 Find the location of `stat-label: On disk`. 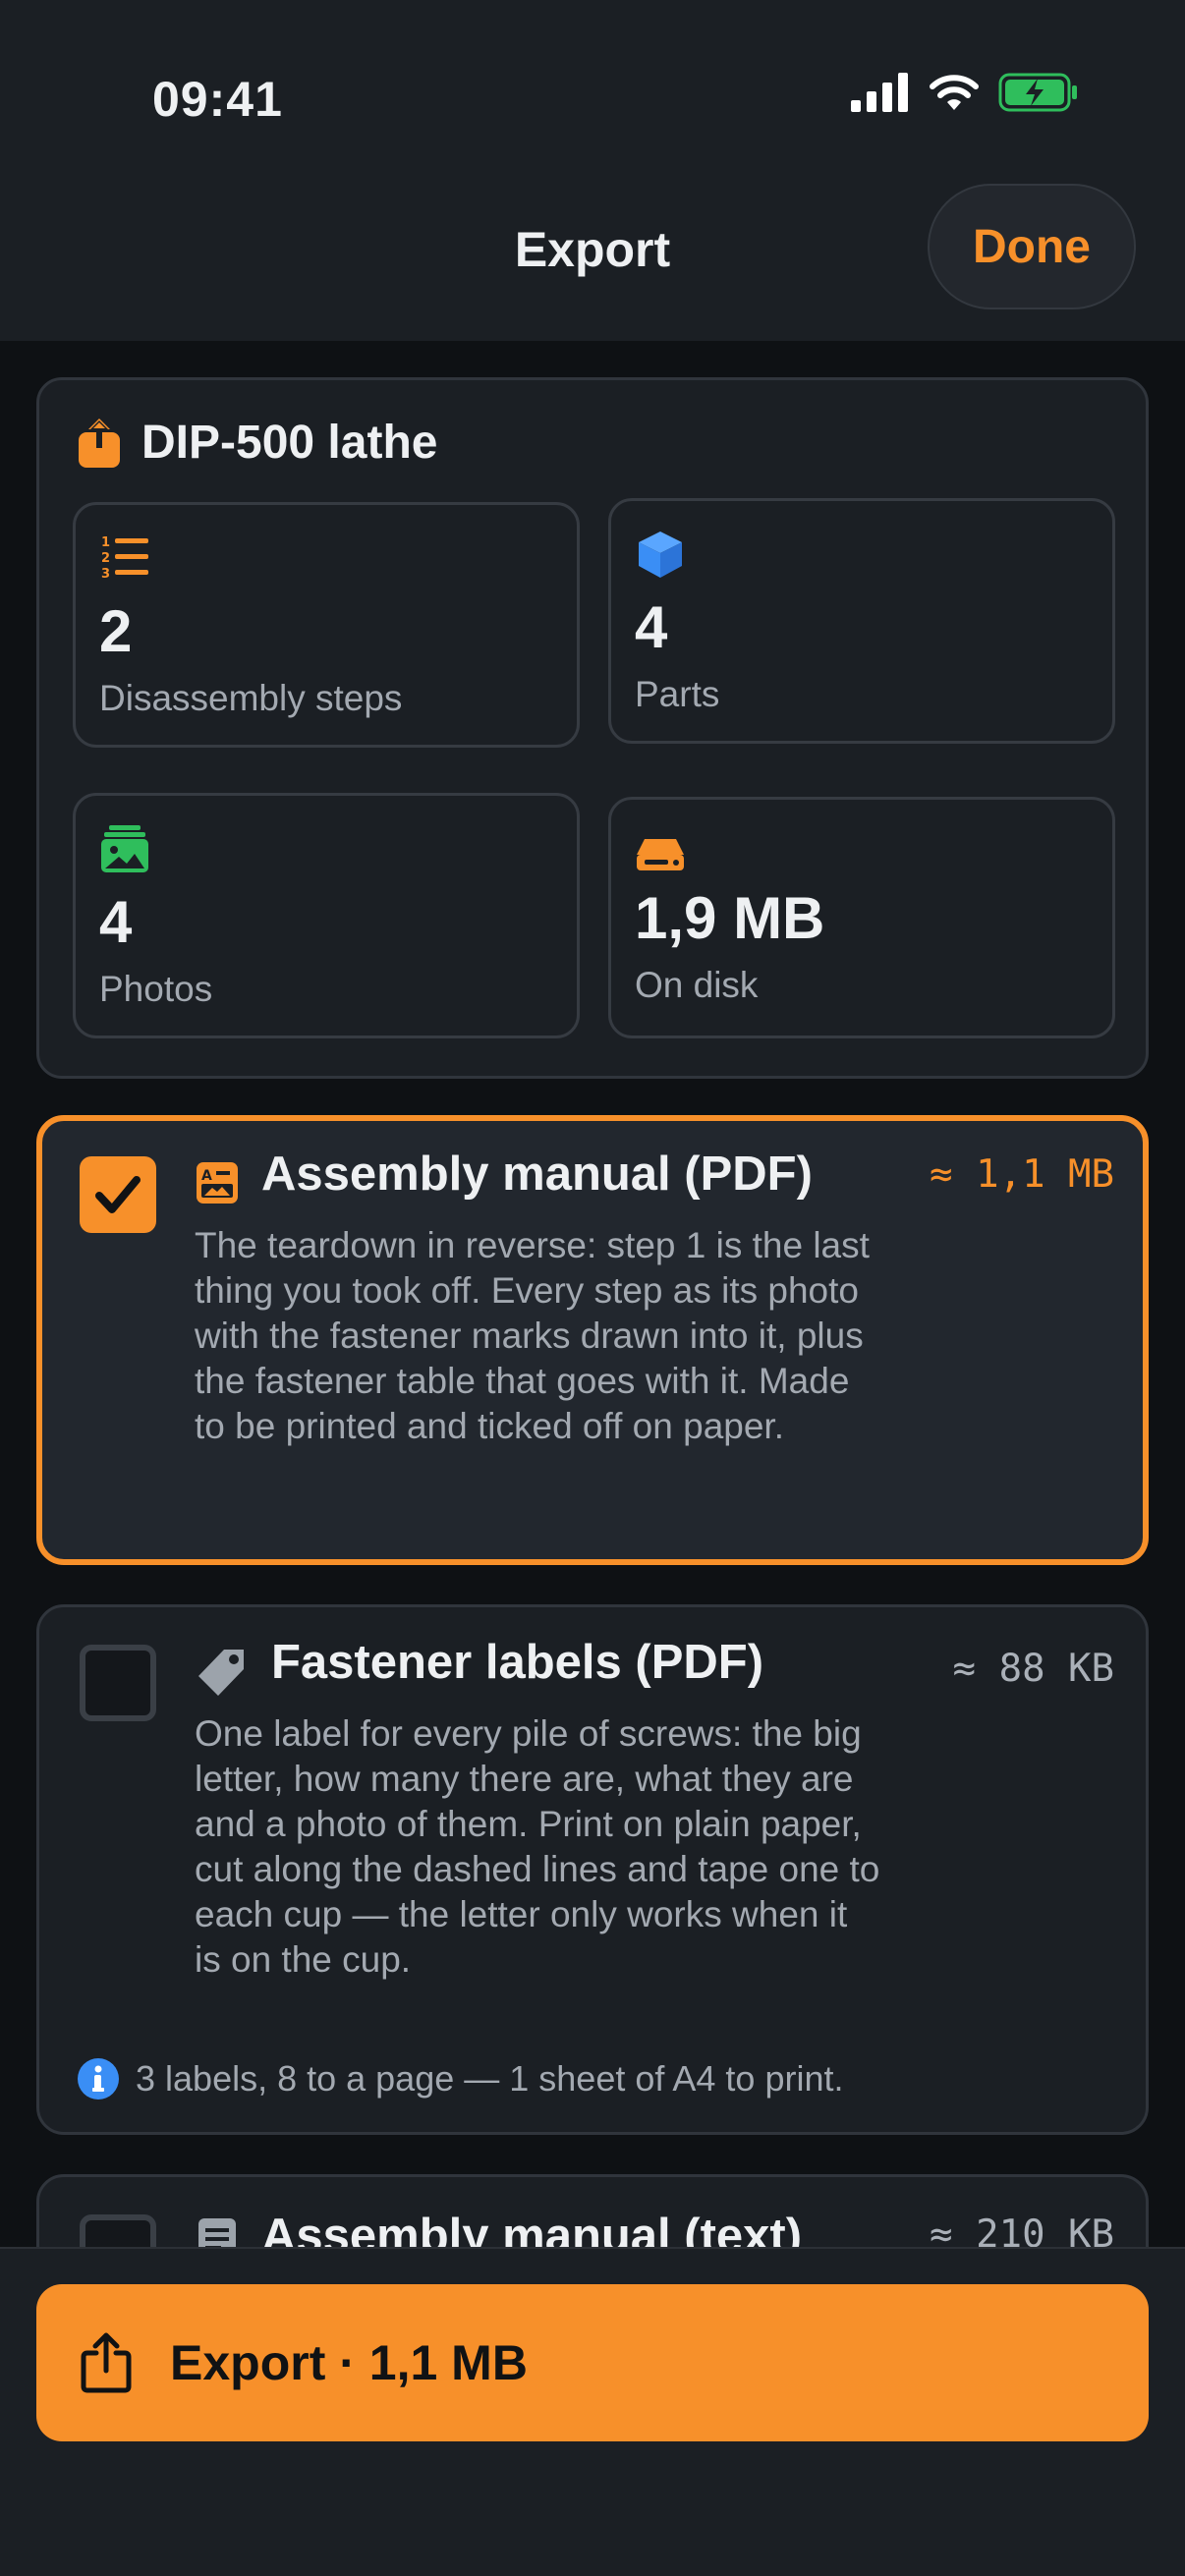

stat-label: On disk is located at coordinates (697, 985).